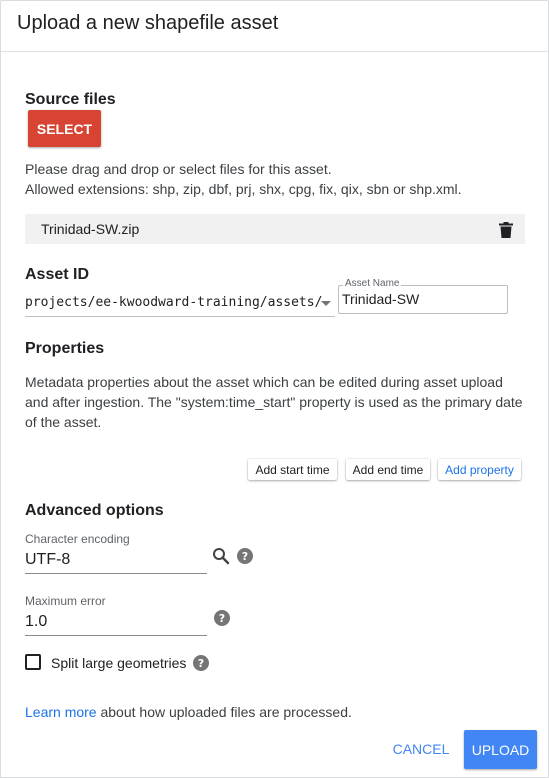 This screenshot has height=778, width=549. I want to click on character-encoding-label: Character encoding, so click(77, 539).